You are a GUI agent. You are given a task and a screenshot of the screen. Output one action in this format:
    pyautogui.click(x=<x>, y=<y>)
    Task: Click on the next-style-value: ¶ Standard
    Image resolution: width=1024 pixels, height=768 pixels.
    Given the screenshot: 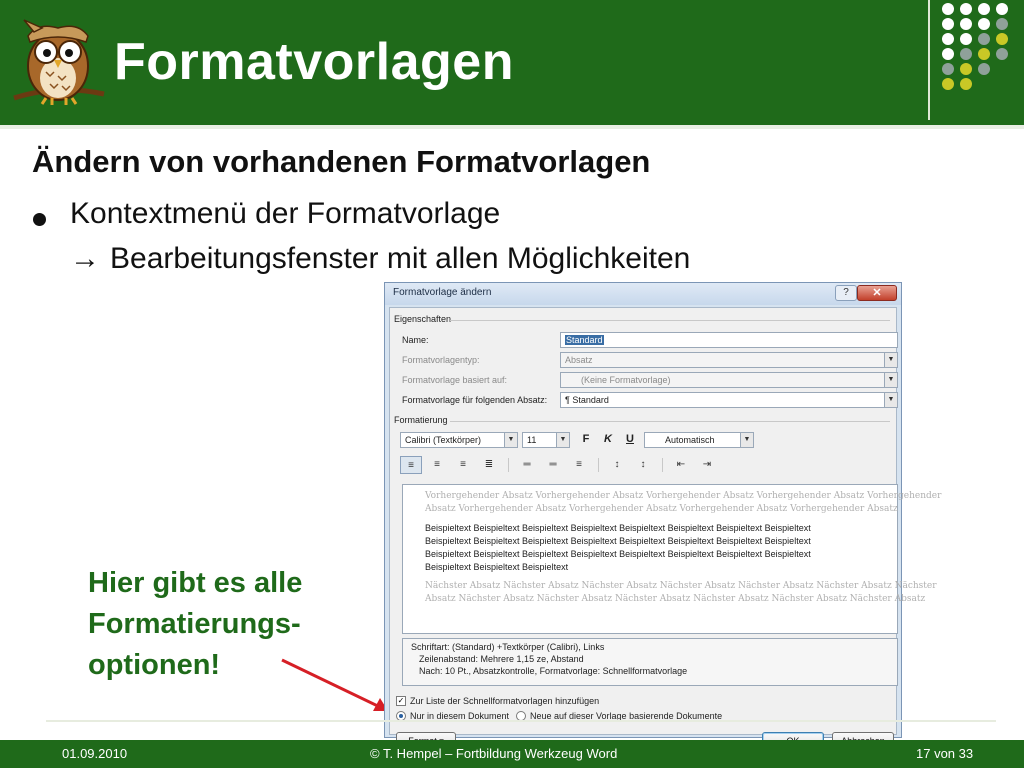 What is the action you would take?
    pyautogui.click(x=587, y=400)
    